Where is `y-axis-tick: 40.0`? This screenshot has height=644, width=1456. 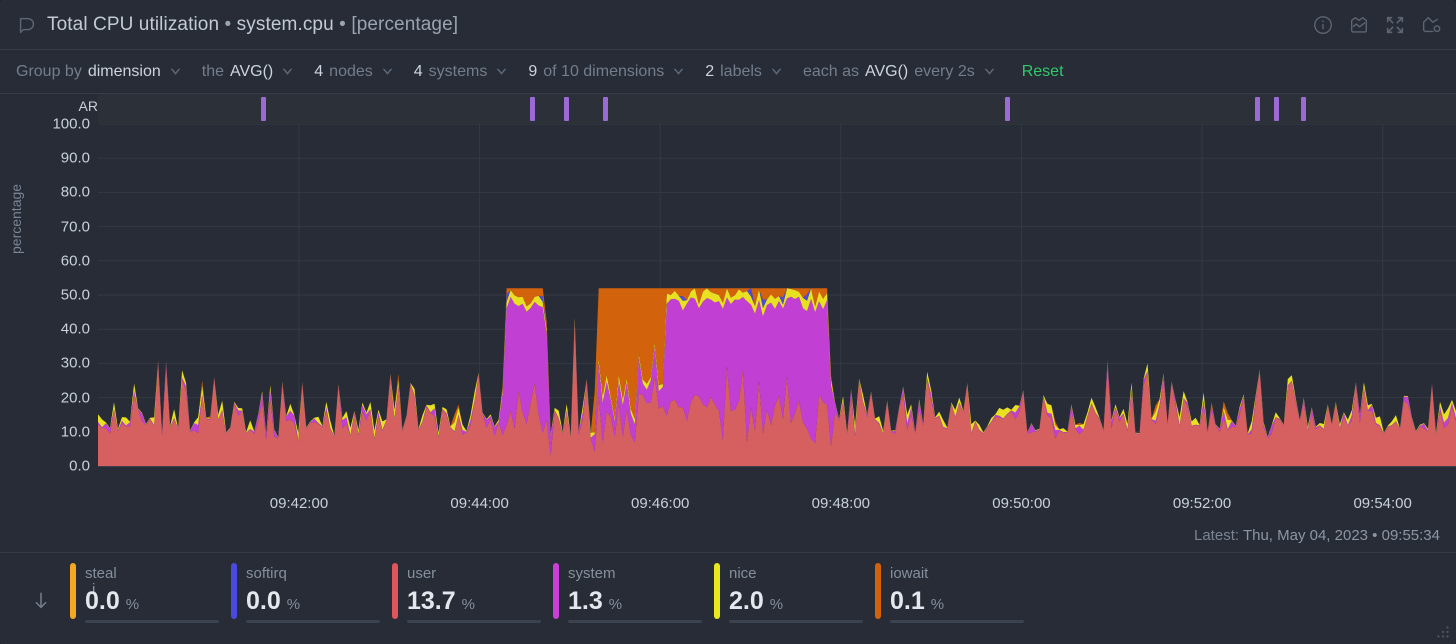
y-axis-tick: 40.0 is located at coordinates (75, 329).